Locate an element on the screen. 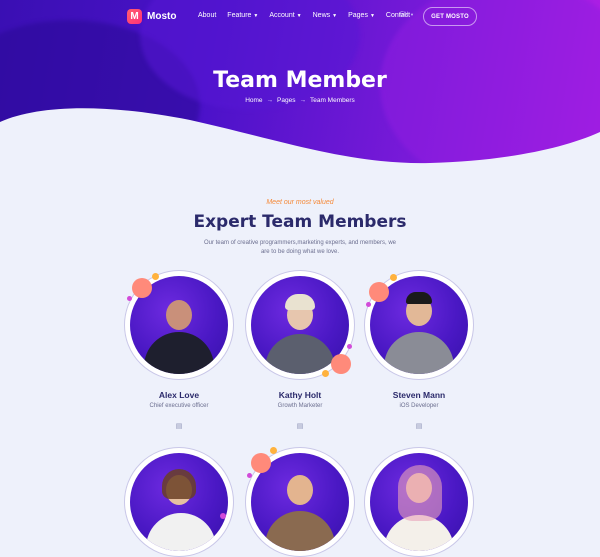 Image resolution: width=600 pixels, height=557 pixels. team-member-card: Kathy Holt Growth Marketer ▤ is located at coordinates (300, 355).